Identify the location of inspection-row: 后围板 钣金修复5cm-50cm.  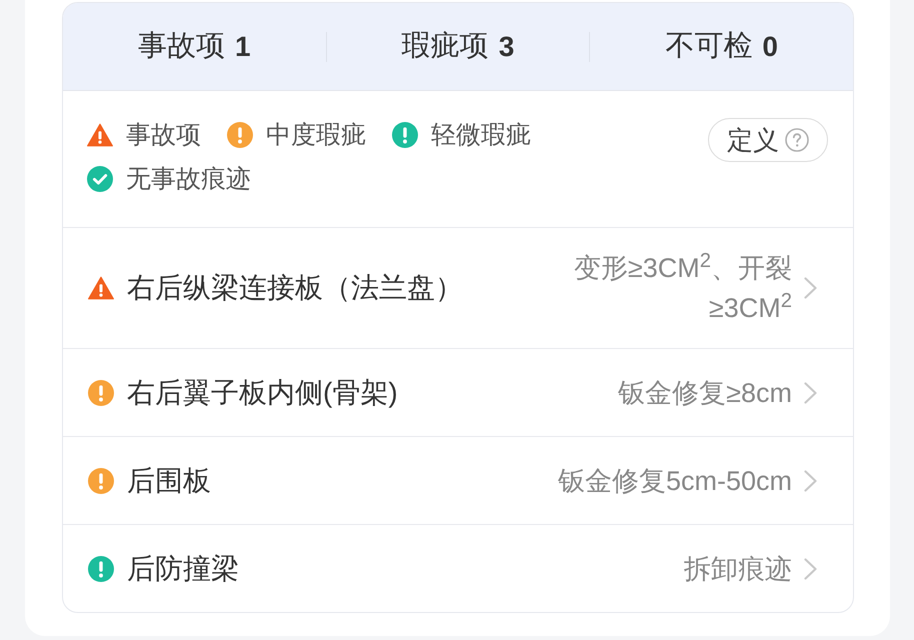
(458, 480).